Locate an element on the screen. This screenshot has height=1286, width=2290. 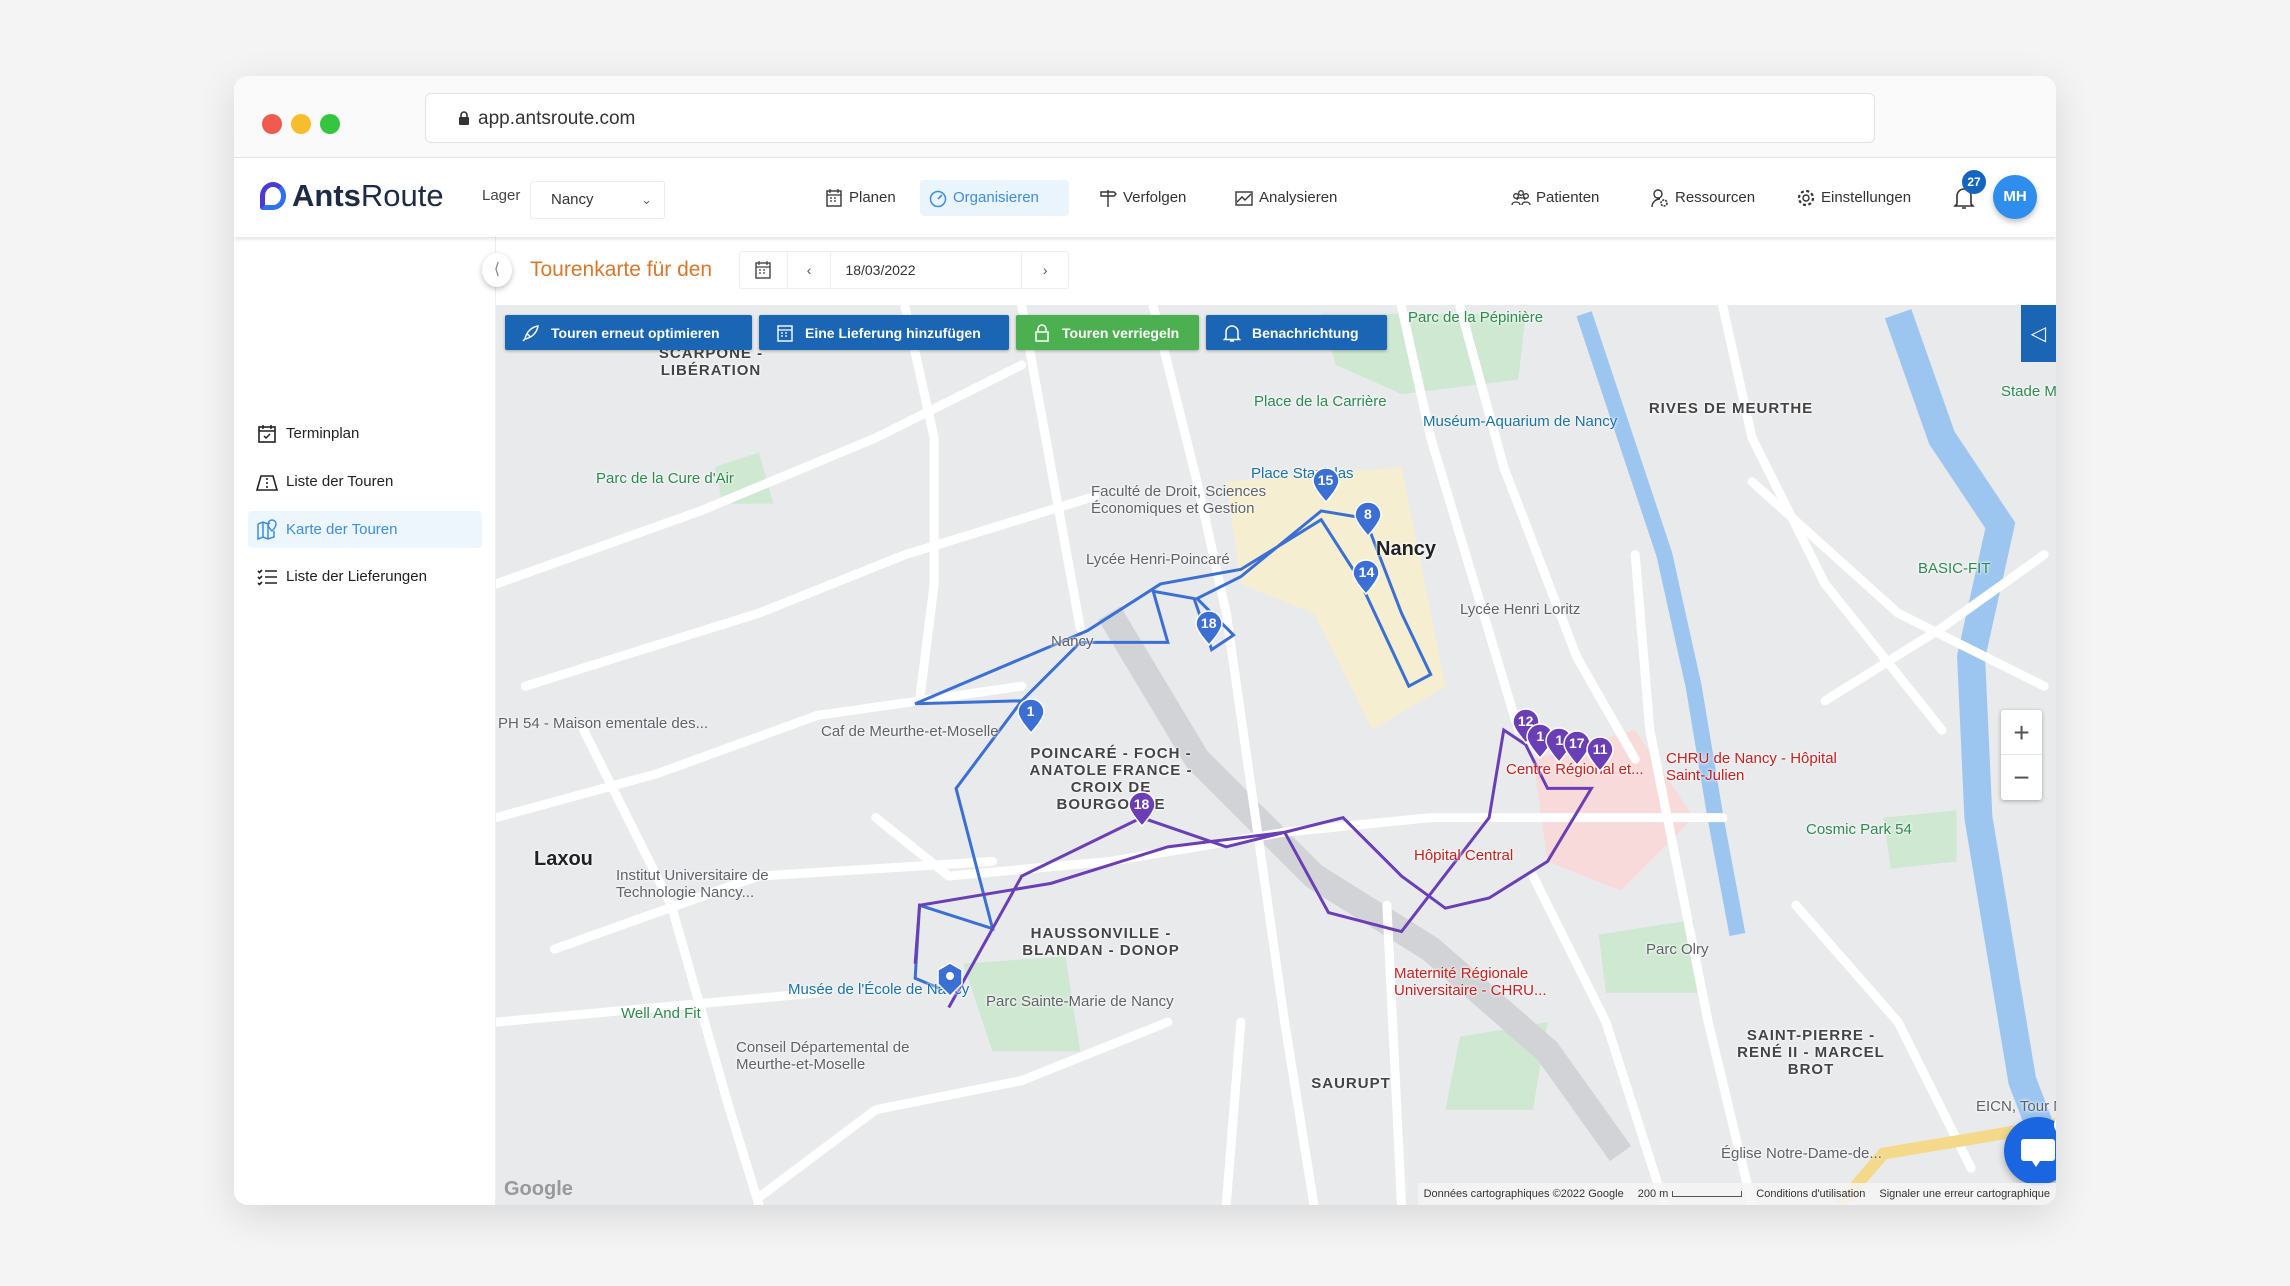
close-window-button is located at coordinates (272, 124).